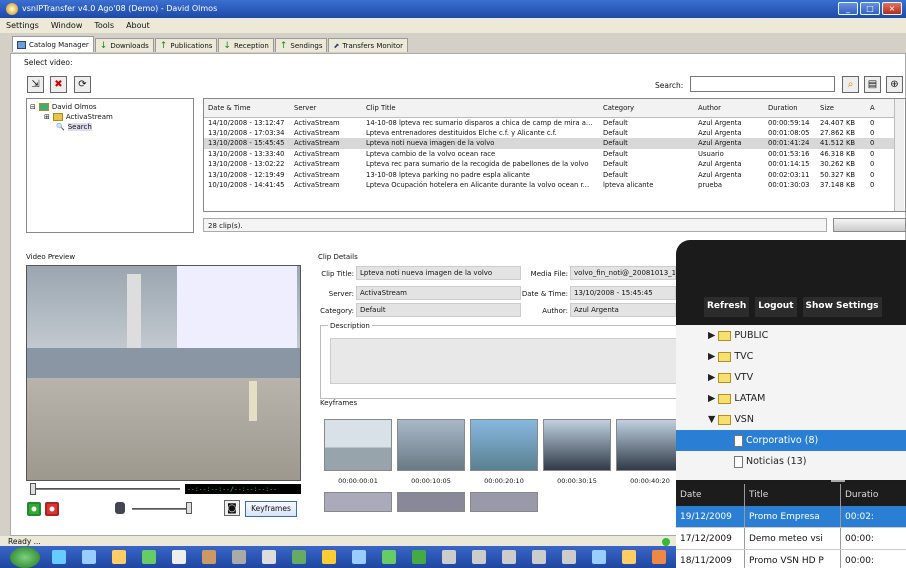 Image resolution: width=906 pixels, height=568 pixels. Describe the element at coordinates (791, 559) in the screenshot. I see `mobile-table-row: 18/11/2009 Promo VSN HD P 00:00:` at that location.